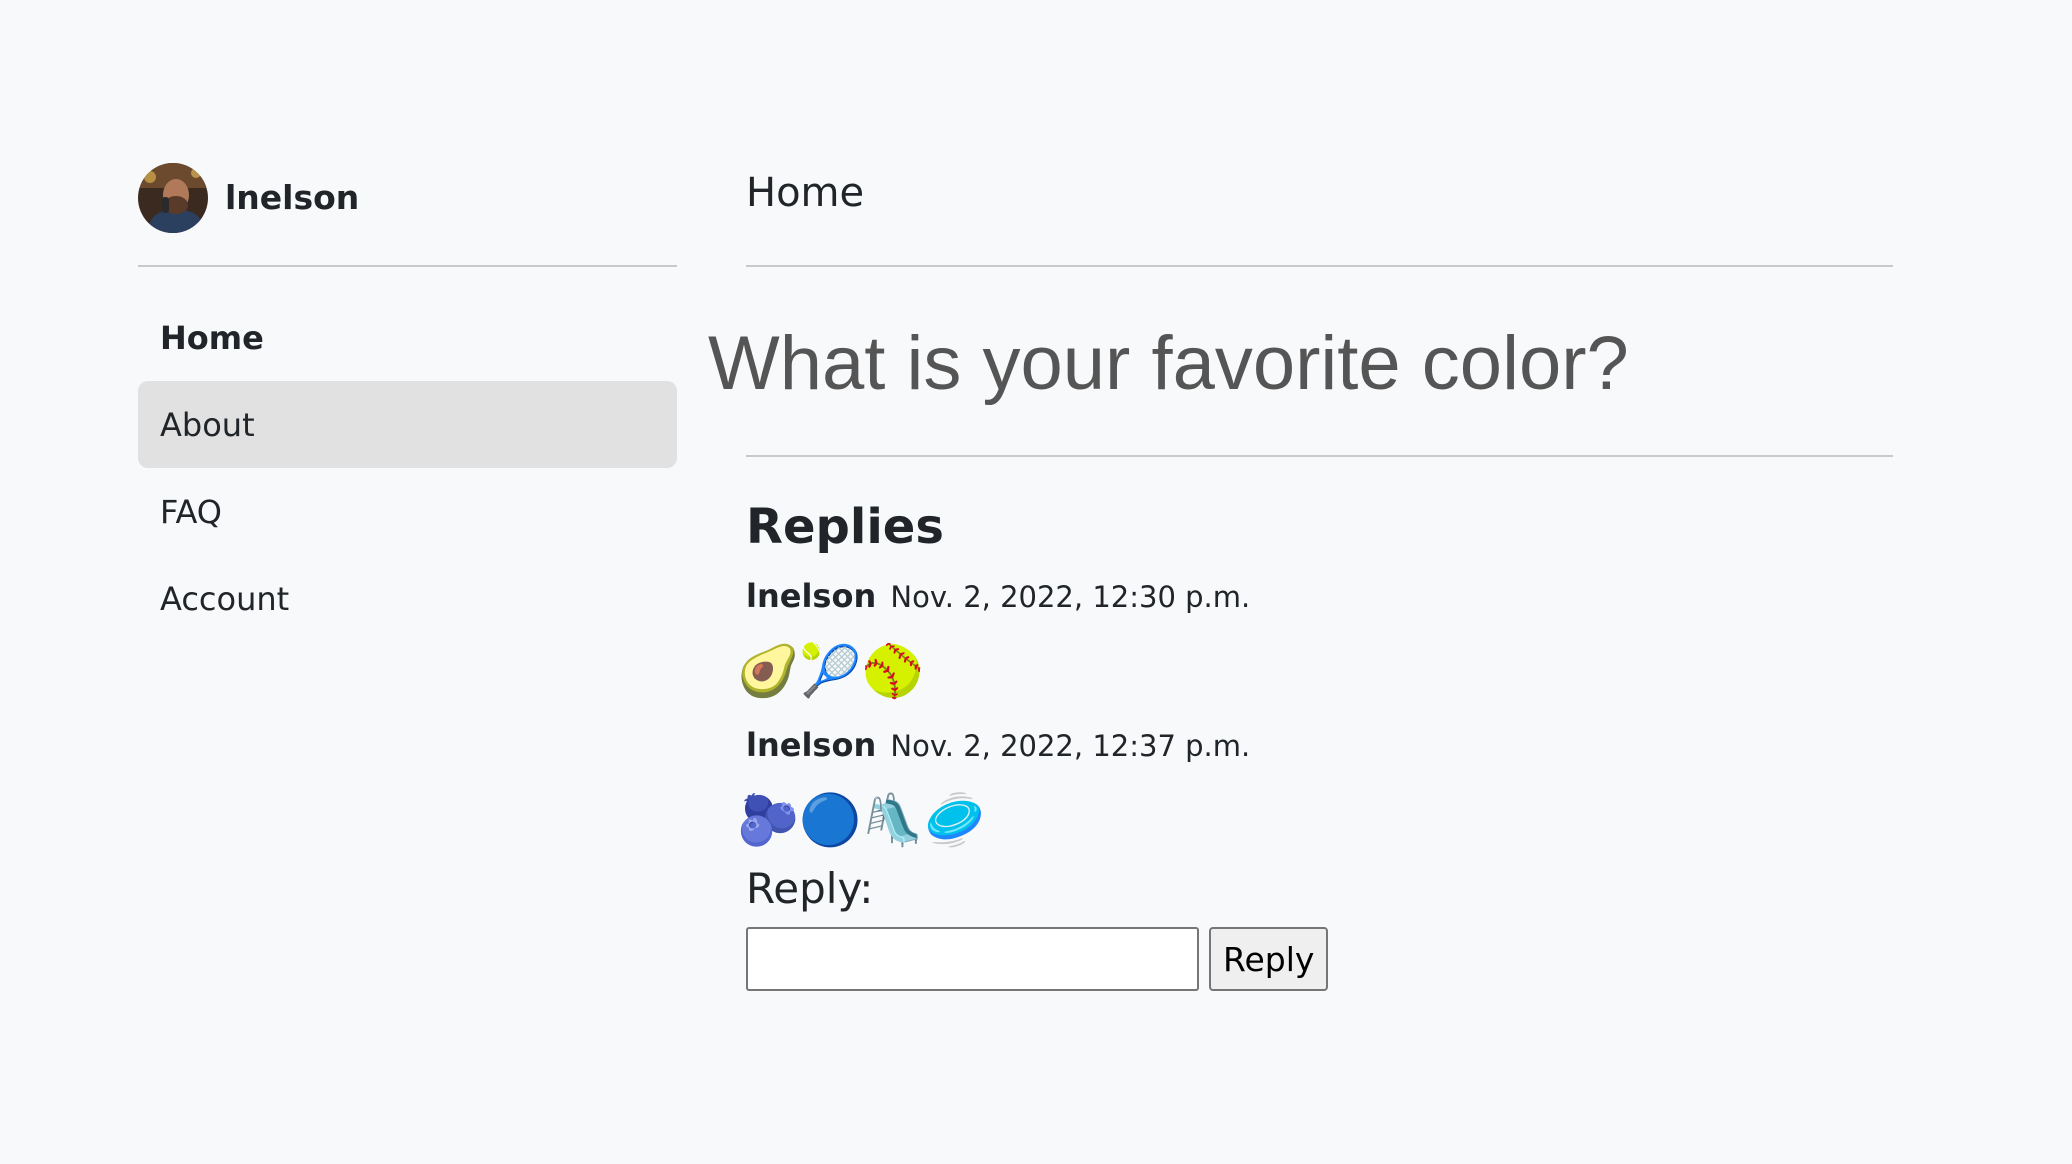  Describe the element at coordinates (292, 197) in the screenshot. I see `profile-name: lnelson` at that location.